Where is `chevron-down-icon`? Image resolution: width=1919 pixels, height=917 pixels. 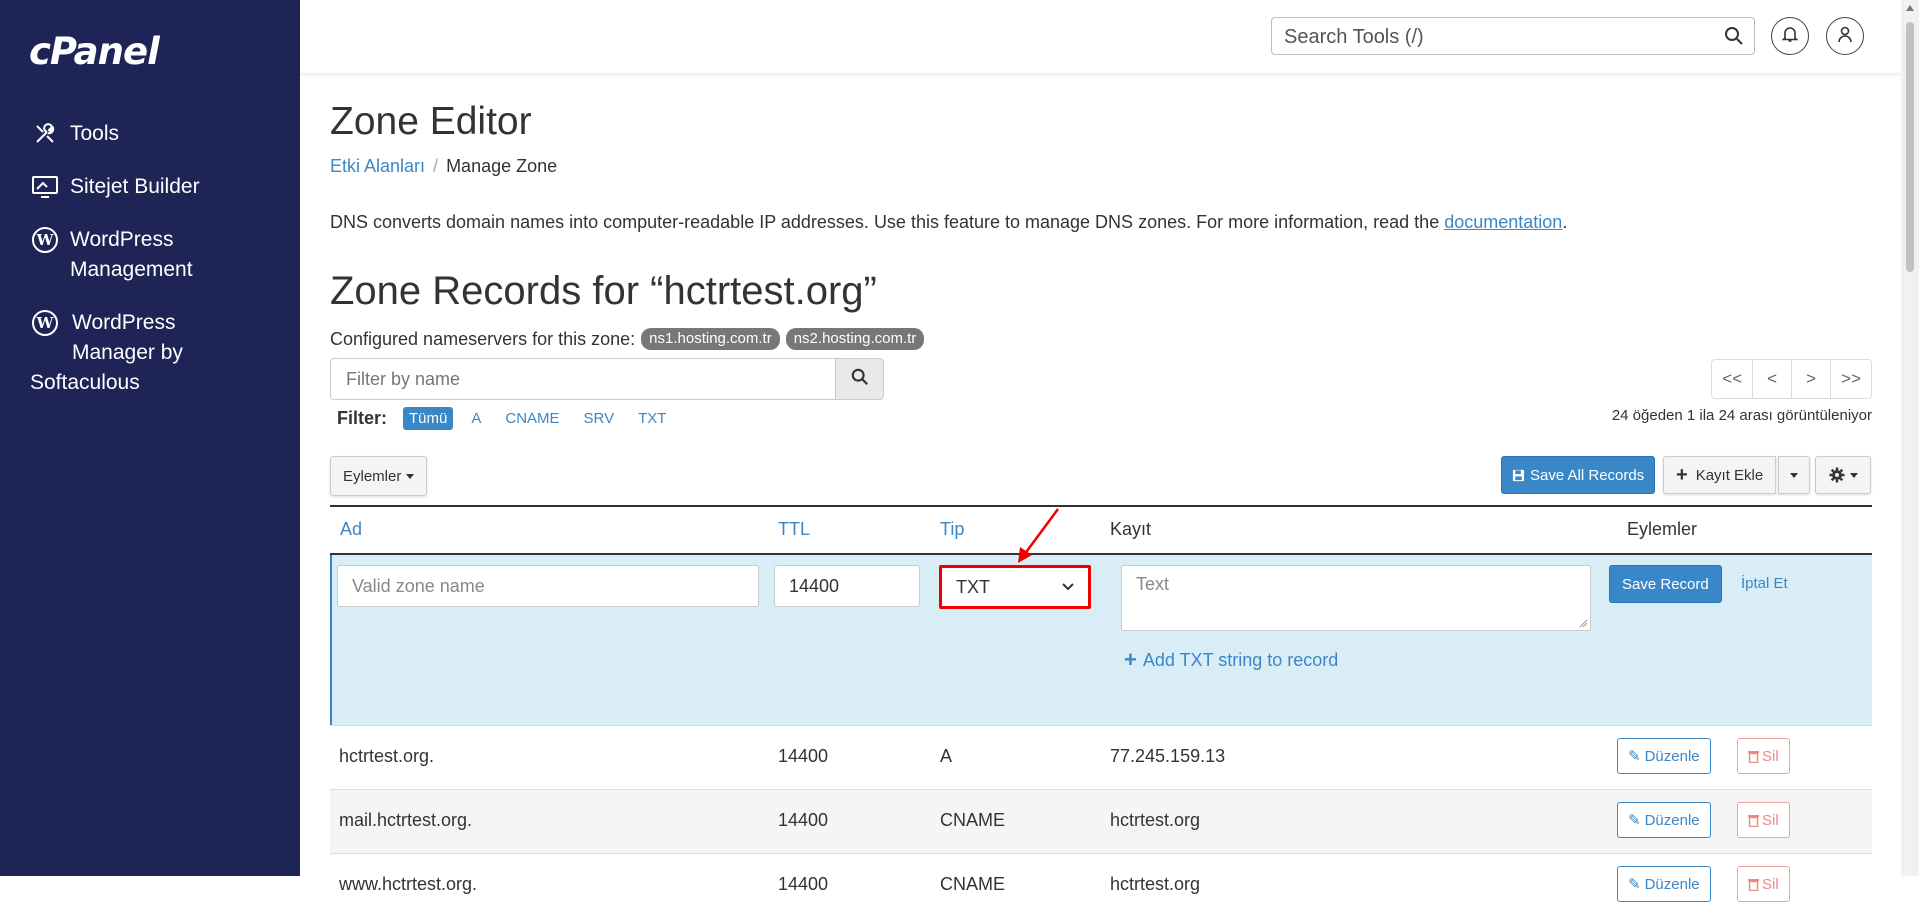
chevron-down-icon is located at coordinates (1068, 587).